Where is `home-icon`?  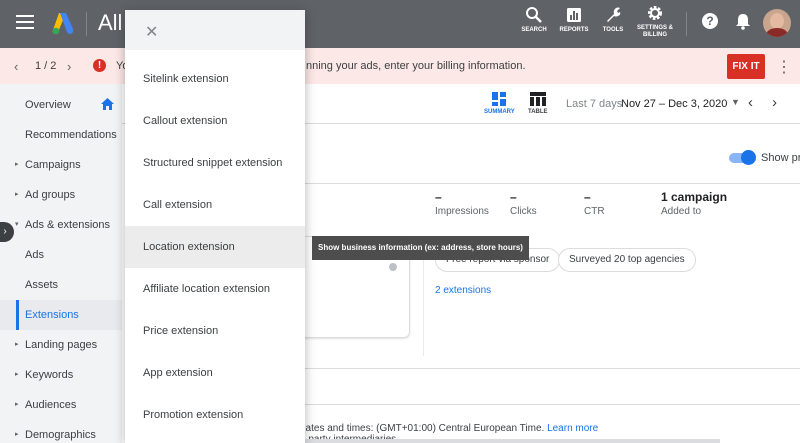
home-icon is located at coordinates (107, 104).